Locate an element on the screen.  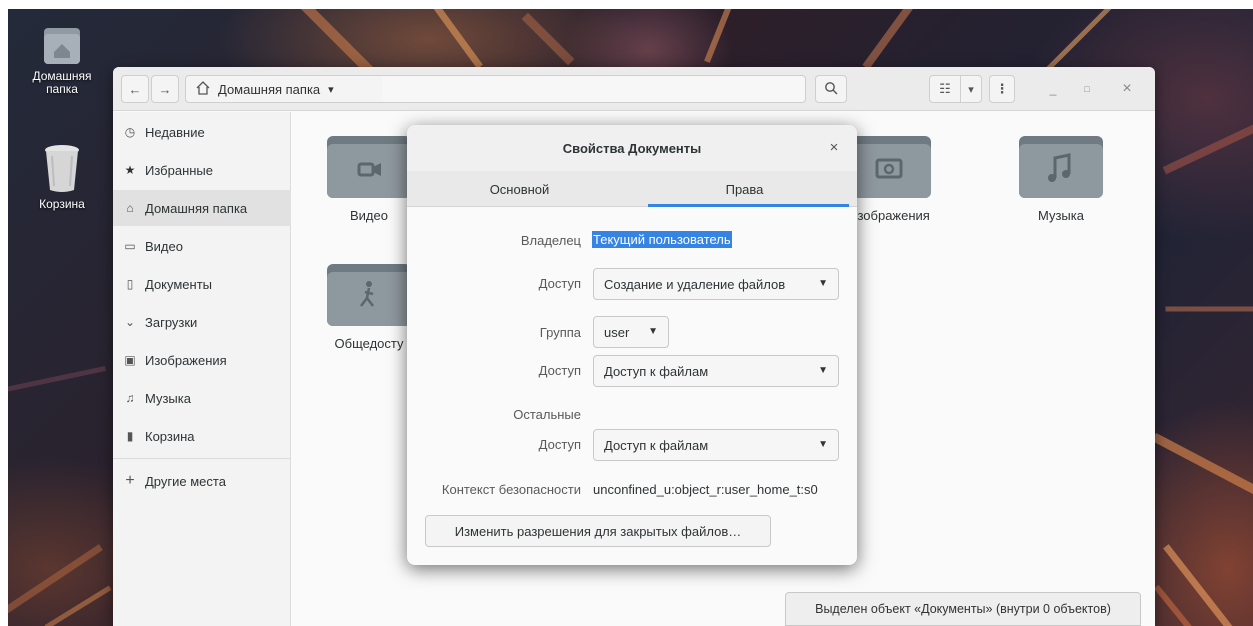
dialog-close-button: × is located at coordinates (834, 148).